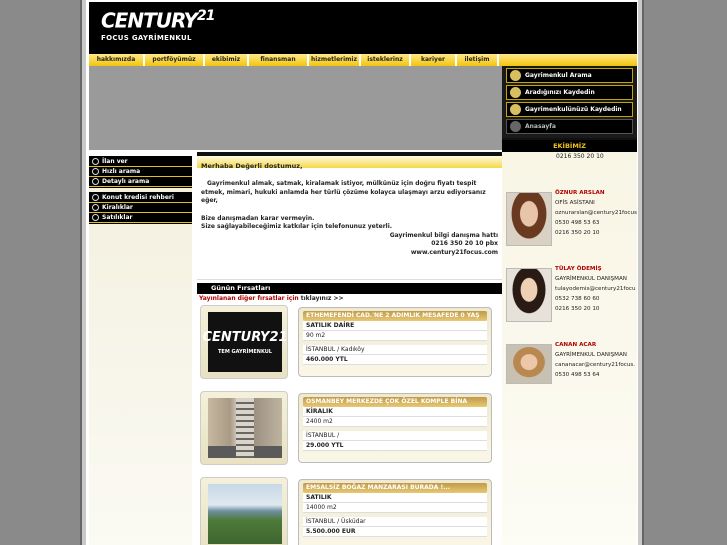 The width and height of the screenshot is (727, 545). Describe the element at coordinates (573, 109) in the screenshot. I see `quick-label: Gayrimenkulünüzü Kaydedin` at that location.